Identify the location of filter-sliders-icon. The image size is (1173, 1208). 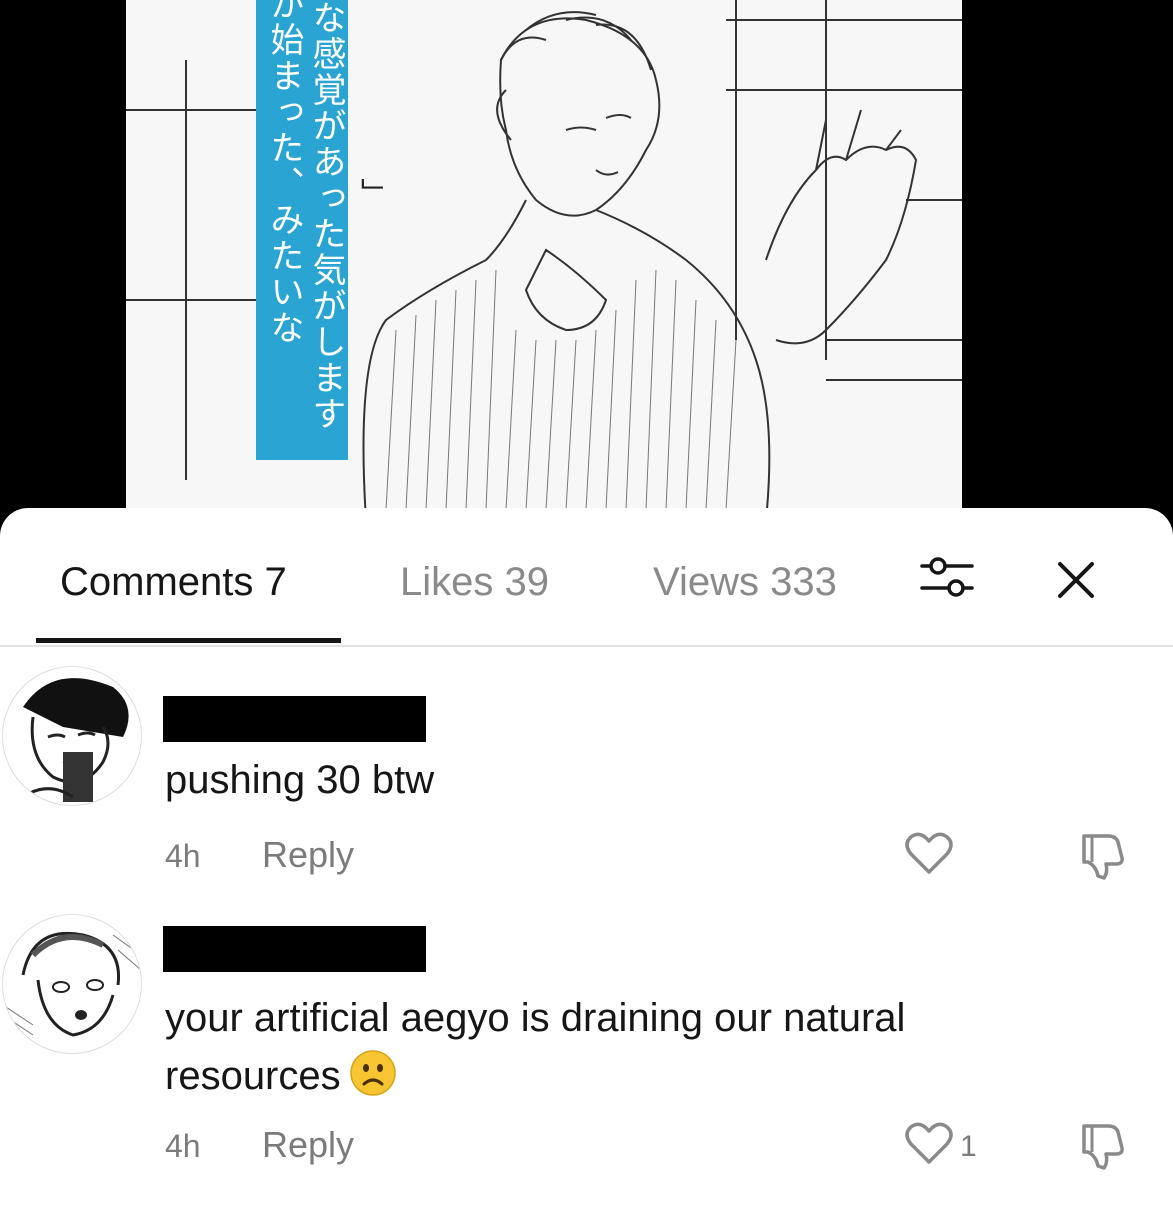
(947, 579).